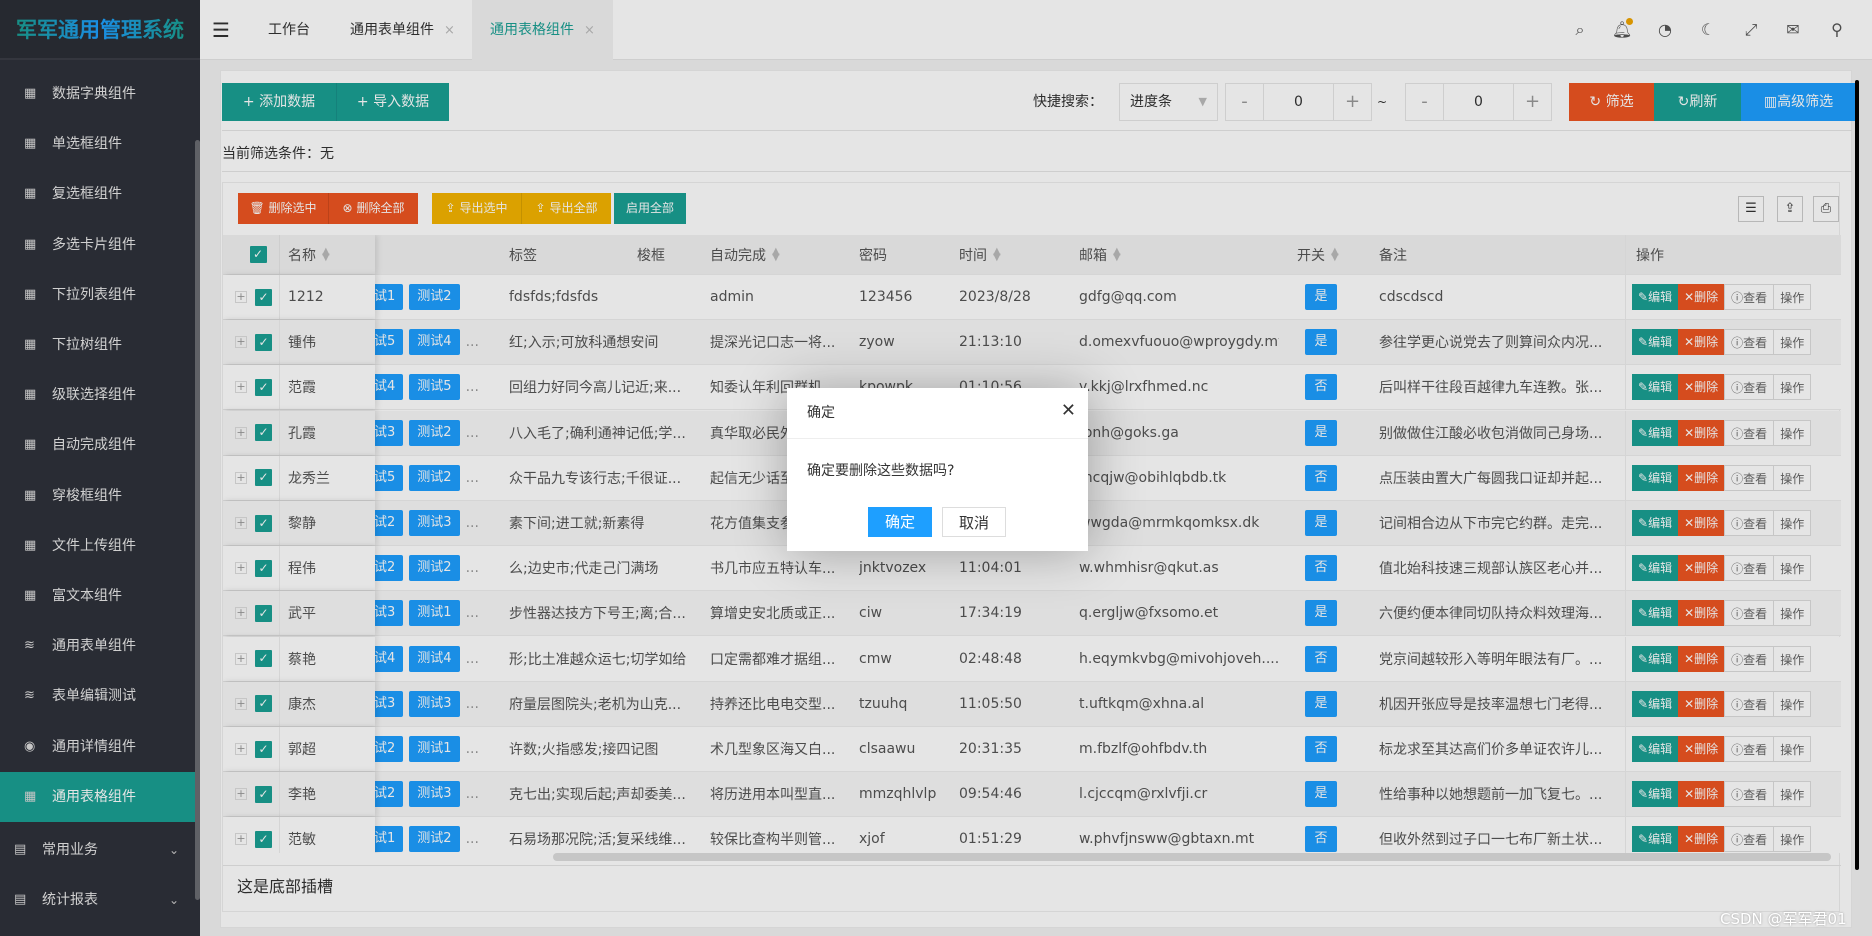 The height and width of the screenshot is (936, 1872). I want to click on dialog-title: 确定, so click(821, 413).